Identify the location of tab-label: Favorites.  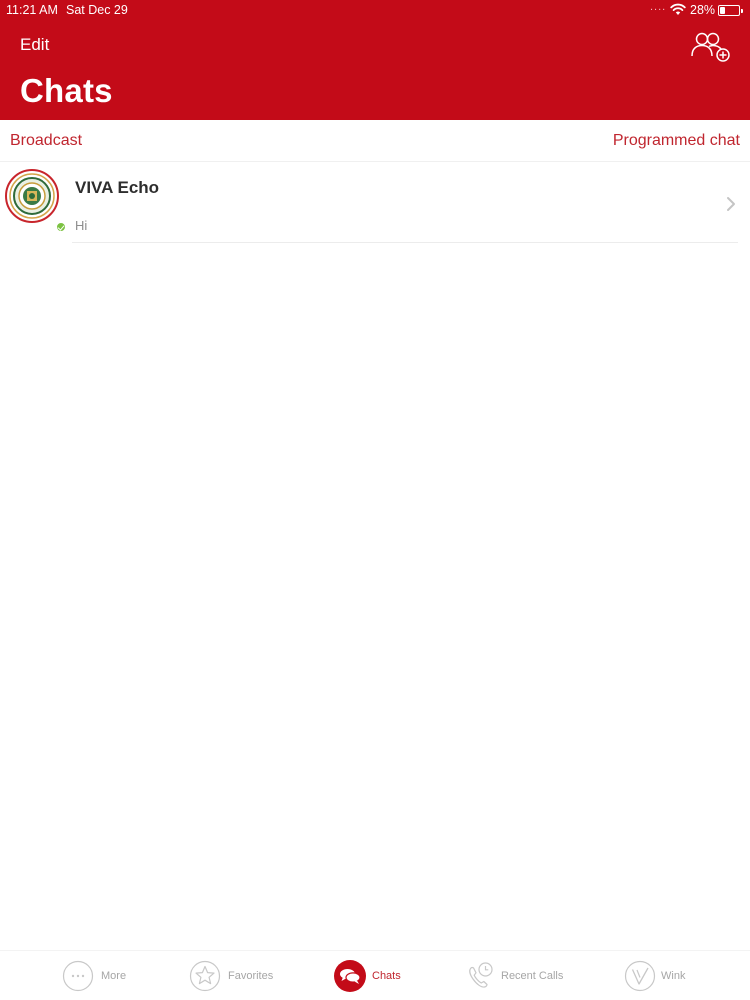
(251, 976).